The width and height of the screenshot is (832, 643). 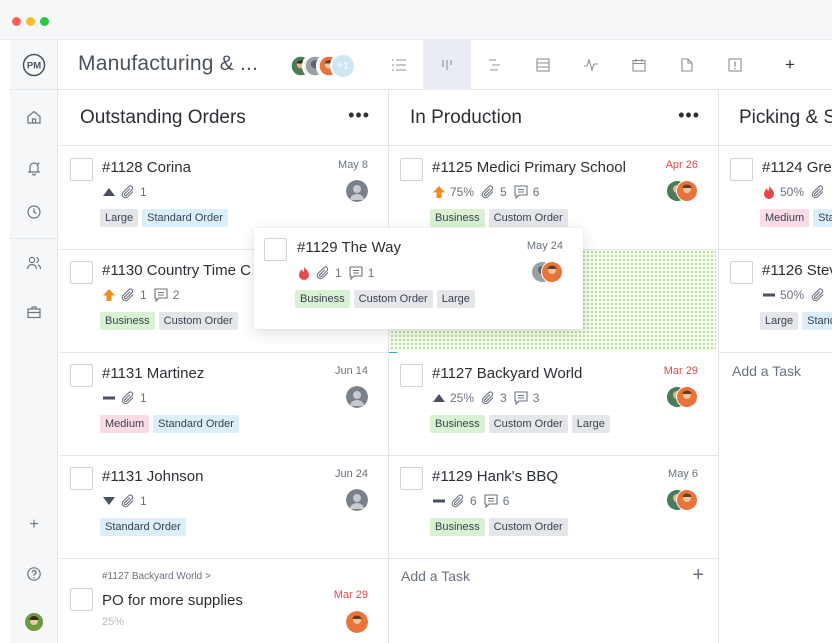 I want to click on task-title: #1125 Medici Primary School, so click(x=529, y=167).